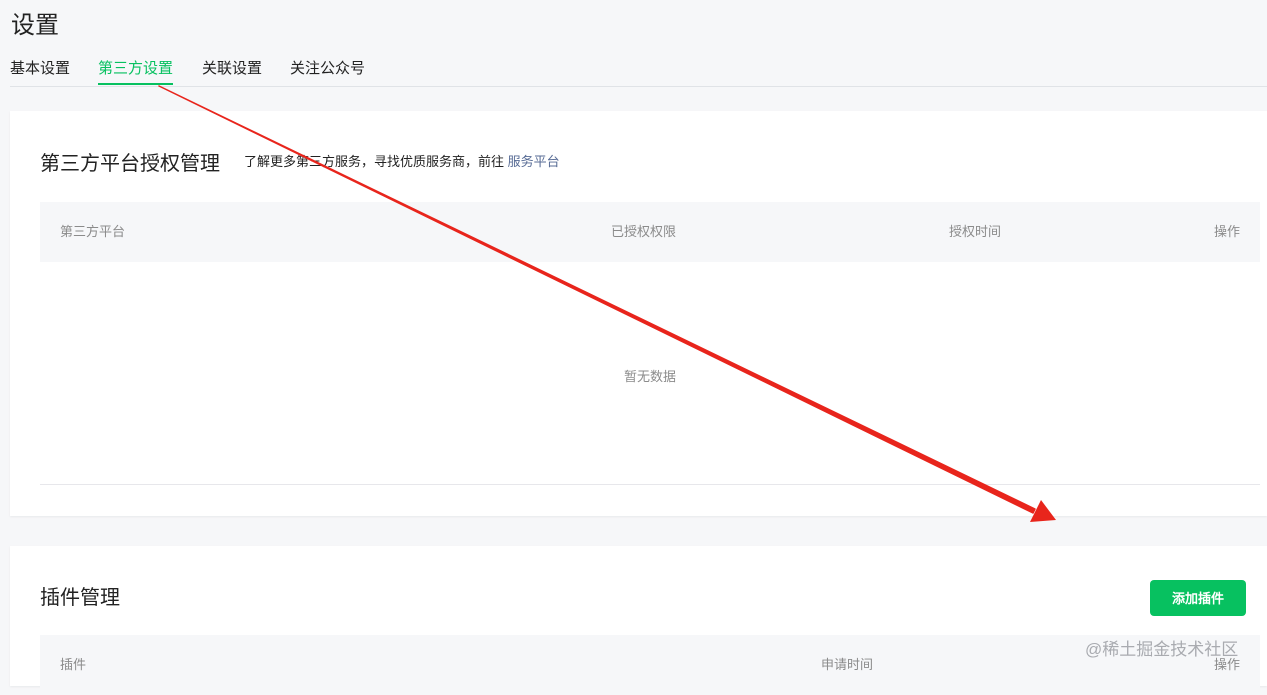 The height and width of the screenshot is (695, 1267). Describe the element at coordinates (136, 71) in the screenshot. I see `tab-third-party-settings: 第三方设置` at that location.